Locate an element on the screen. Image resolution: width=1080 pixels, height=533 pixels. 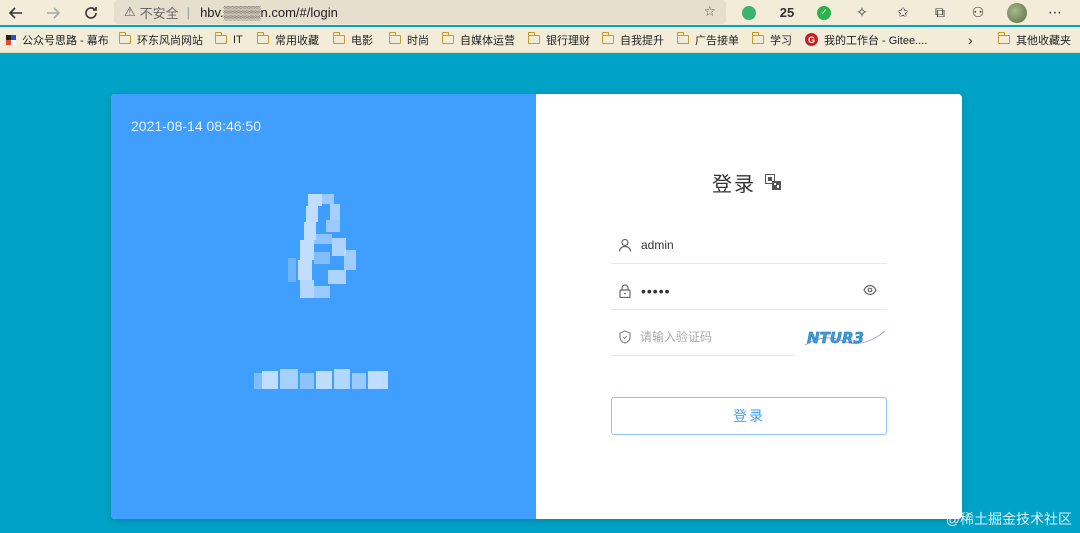
bookmark-folder: 自我提升 is located at coordinates (633, 40).